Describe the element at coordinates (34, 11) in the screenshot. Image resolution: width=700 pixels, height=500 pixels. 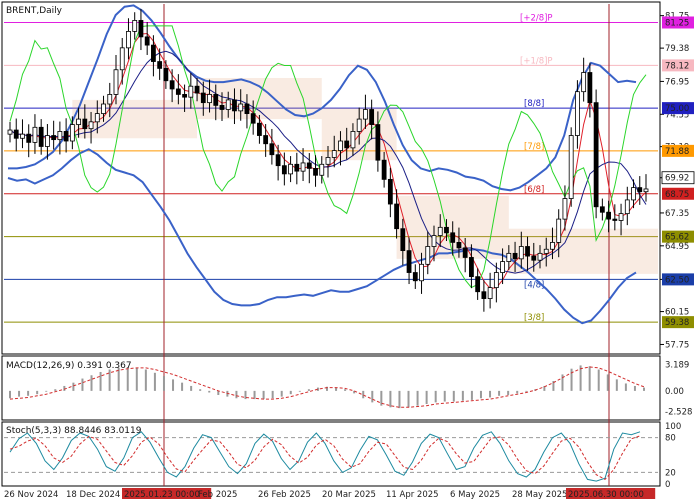
I see `chart-title: BRENT,Daily` at that location.